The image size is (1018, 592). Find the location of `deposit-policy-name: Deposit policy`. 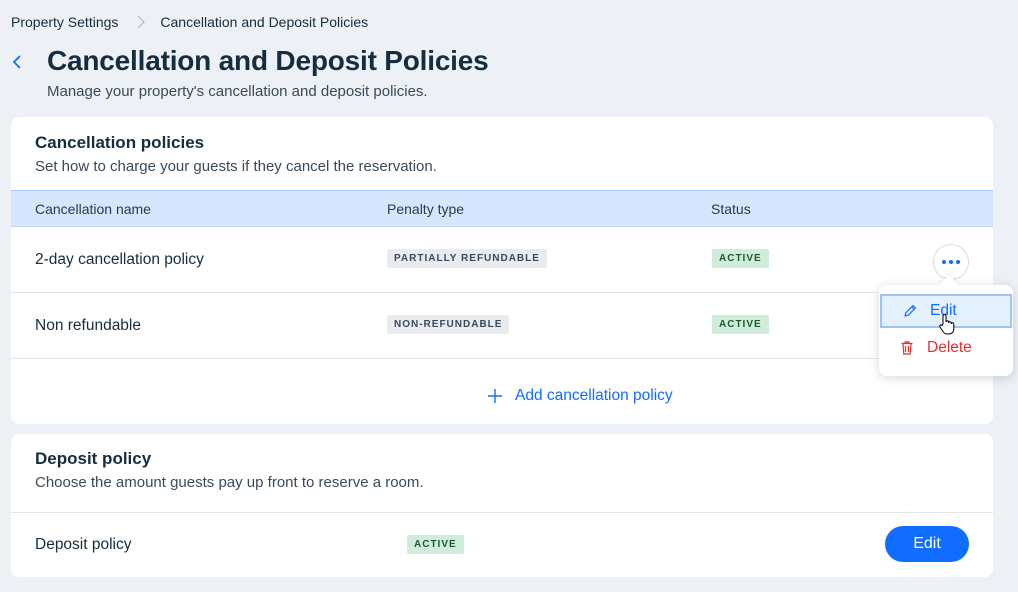

deposit-policy-name: Deposit policy is located at coordinates (83, 544).